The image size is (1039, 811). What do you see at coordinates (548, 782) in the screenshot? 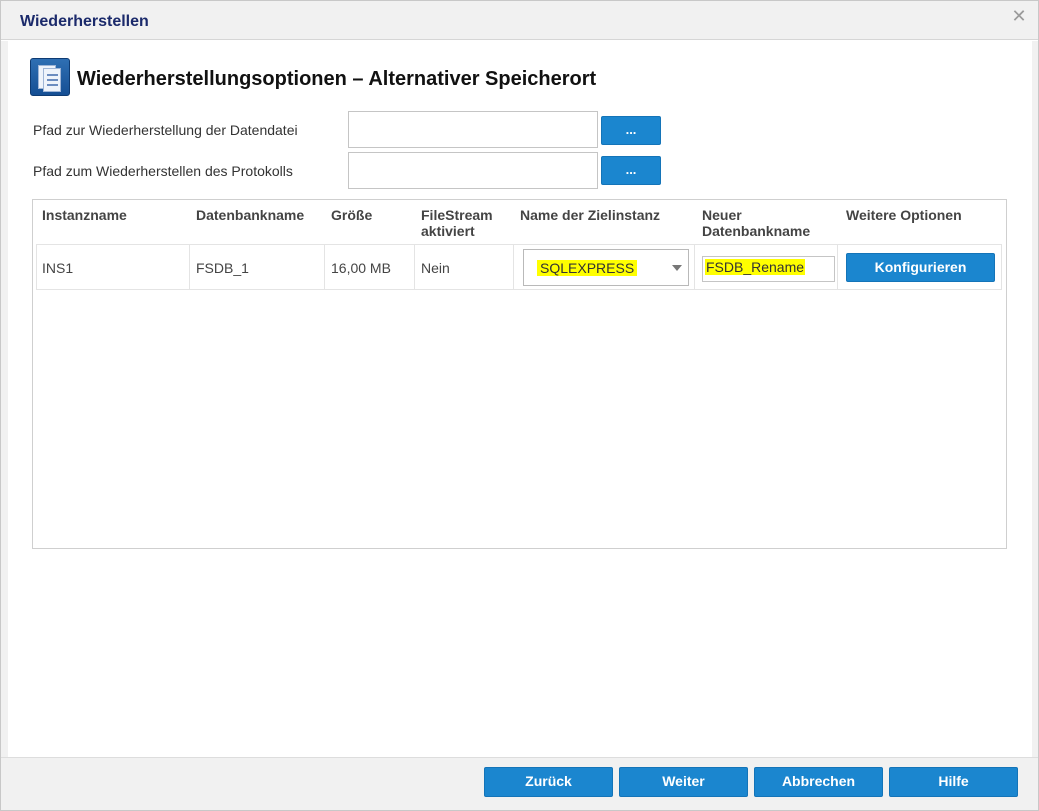
I see `back-button: Zurück` at bounding box center [548, 782].